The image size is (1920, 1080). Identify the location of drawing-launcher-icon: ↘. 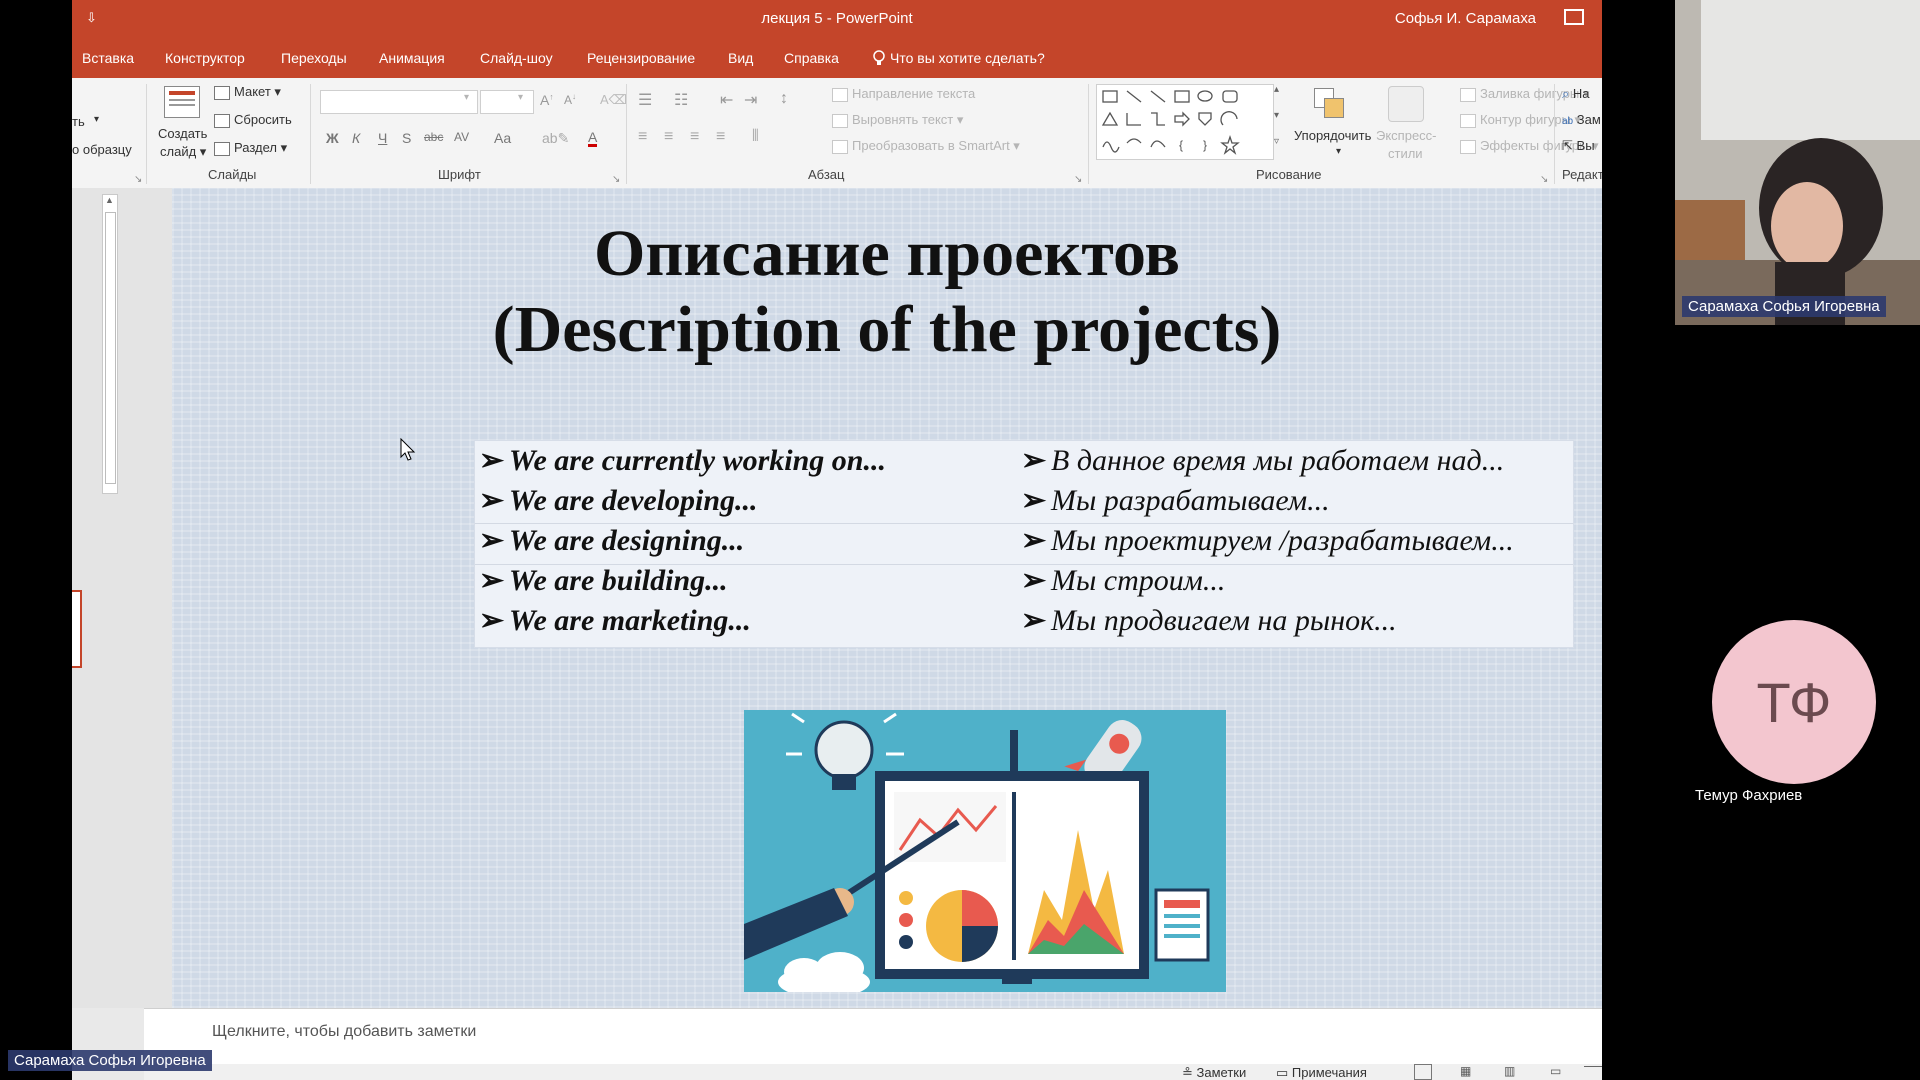
(1544, 179).